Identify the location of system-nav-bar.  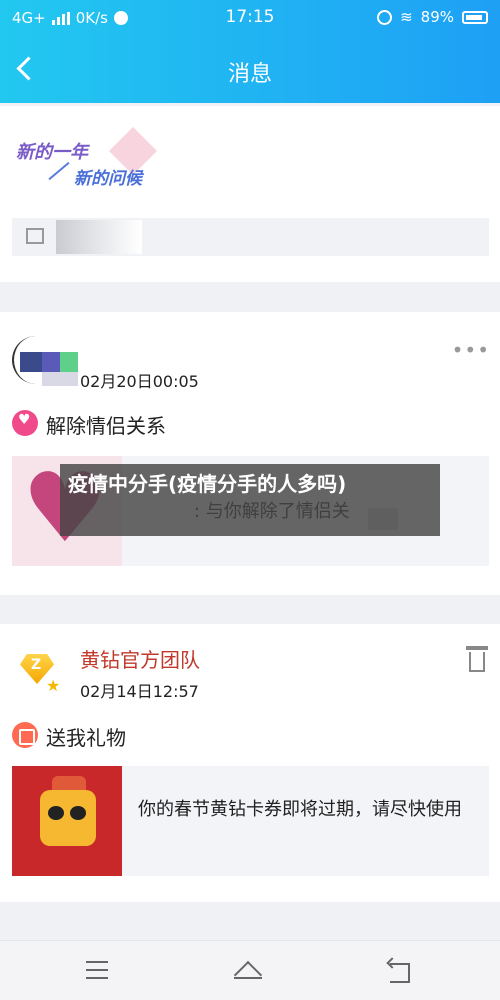
(250, 970).